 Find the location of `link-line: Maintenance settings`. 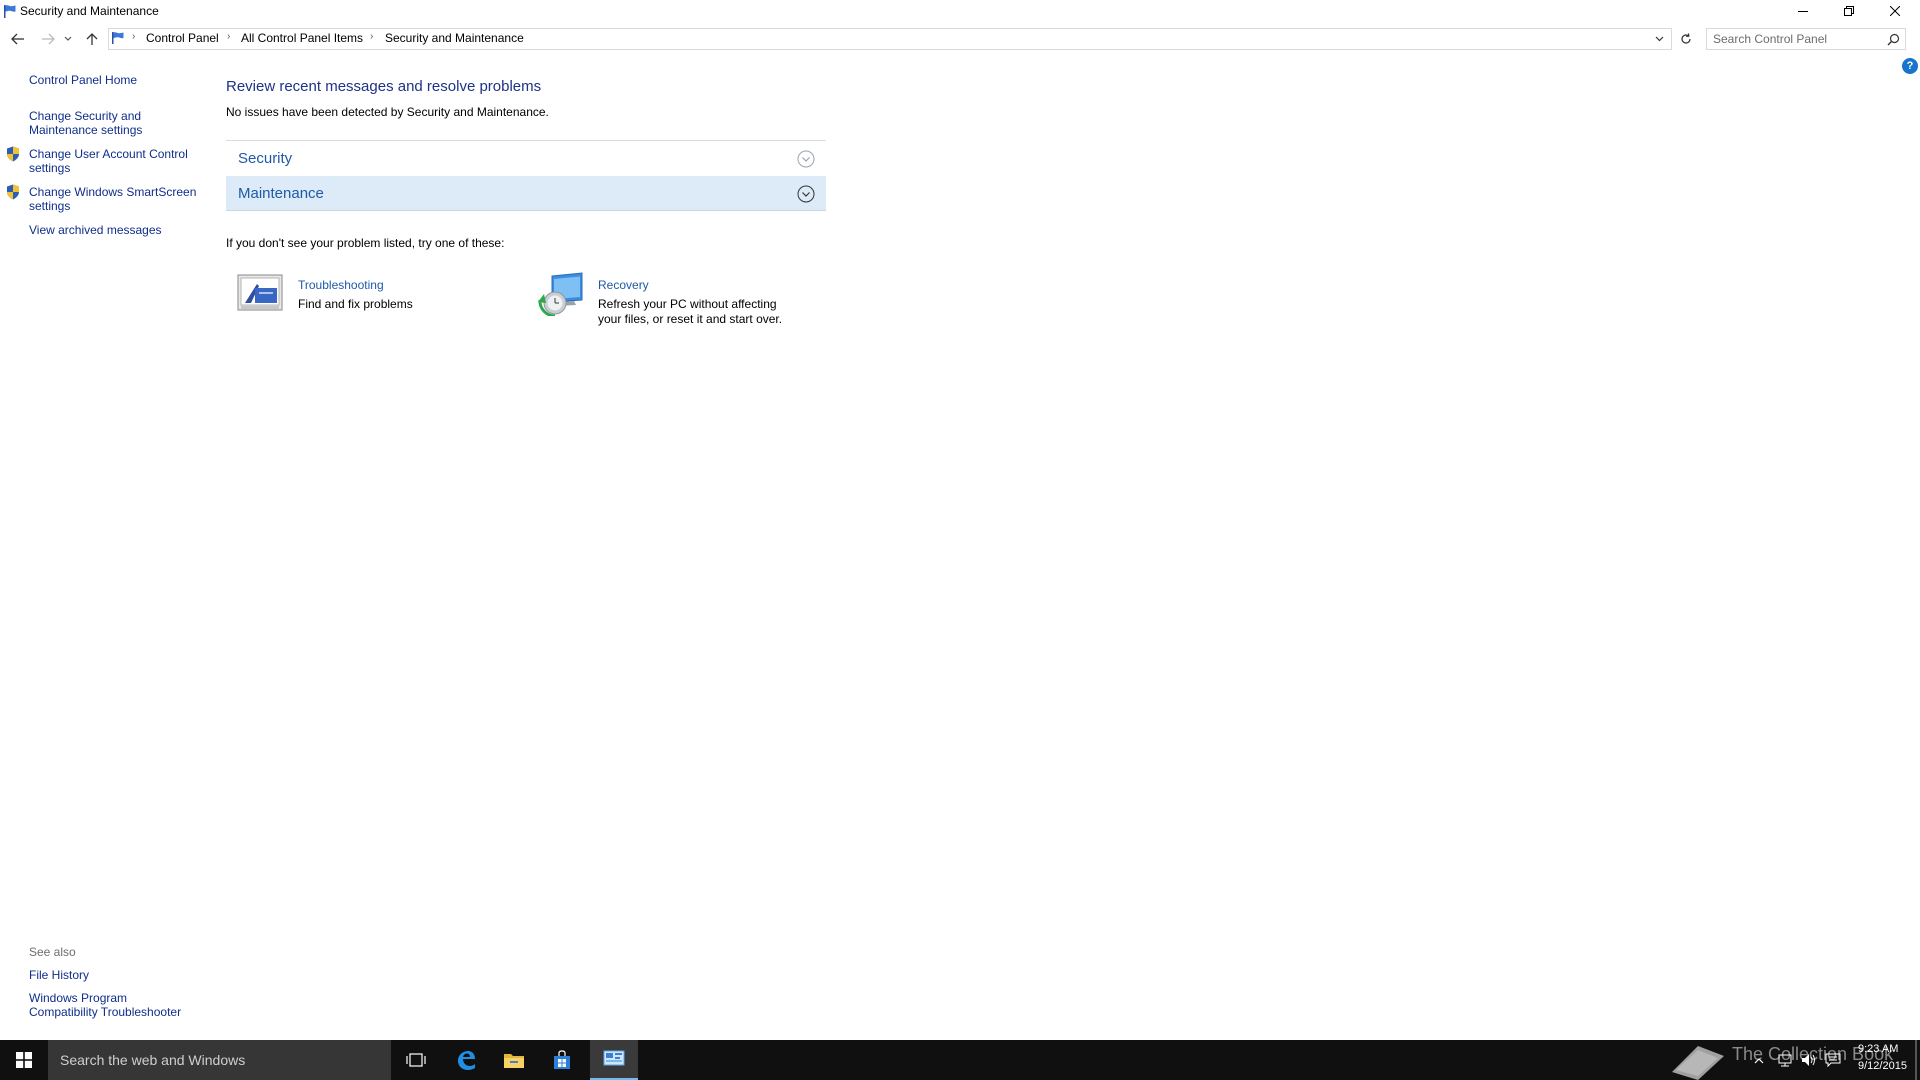

link-line: Maintenance settings is located at coordinates (86, 130).